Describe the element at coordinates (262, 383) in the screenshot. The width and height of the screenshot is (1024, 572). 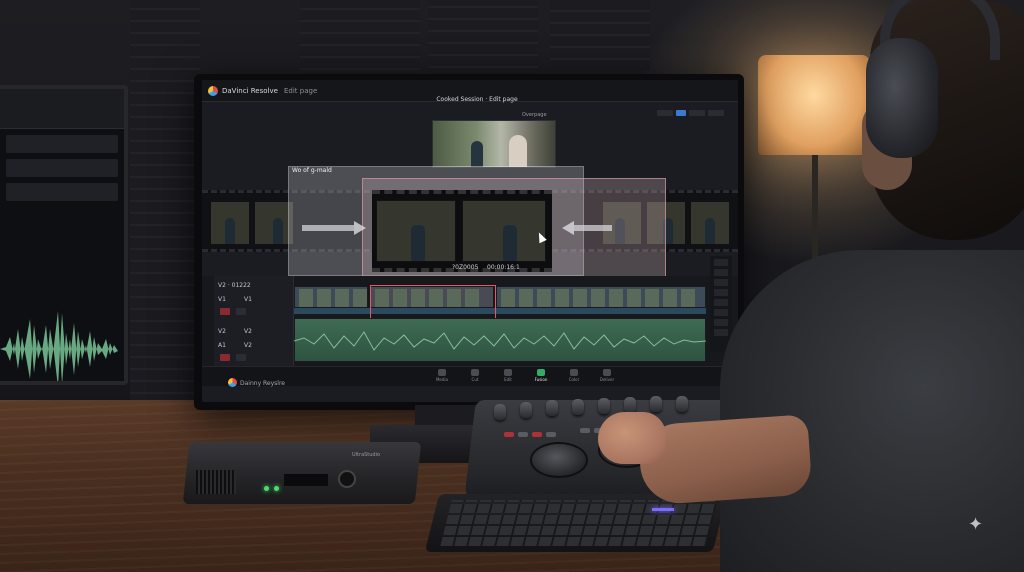
I see `footer-brand: Dainny Reyslre` at that location.